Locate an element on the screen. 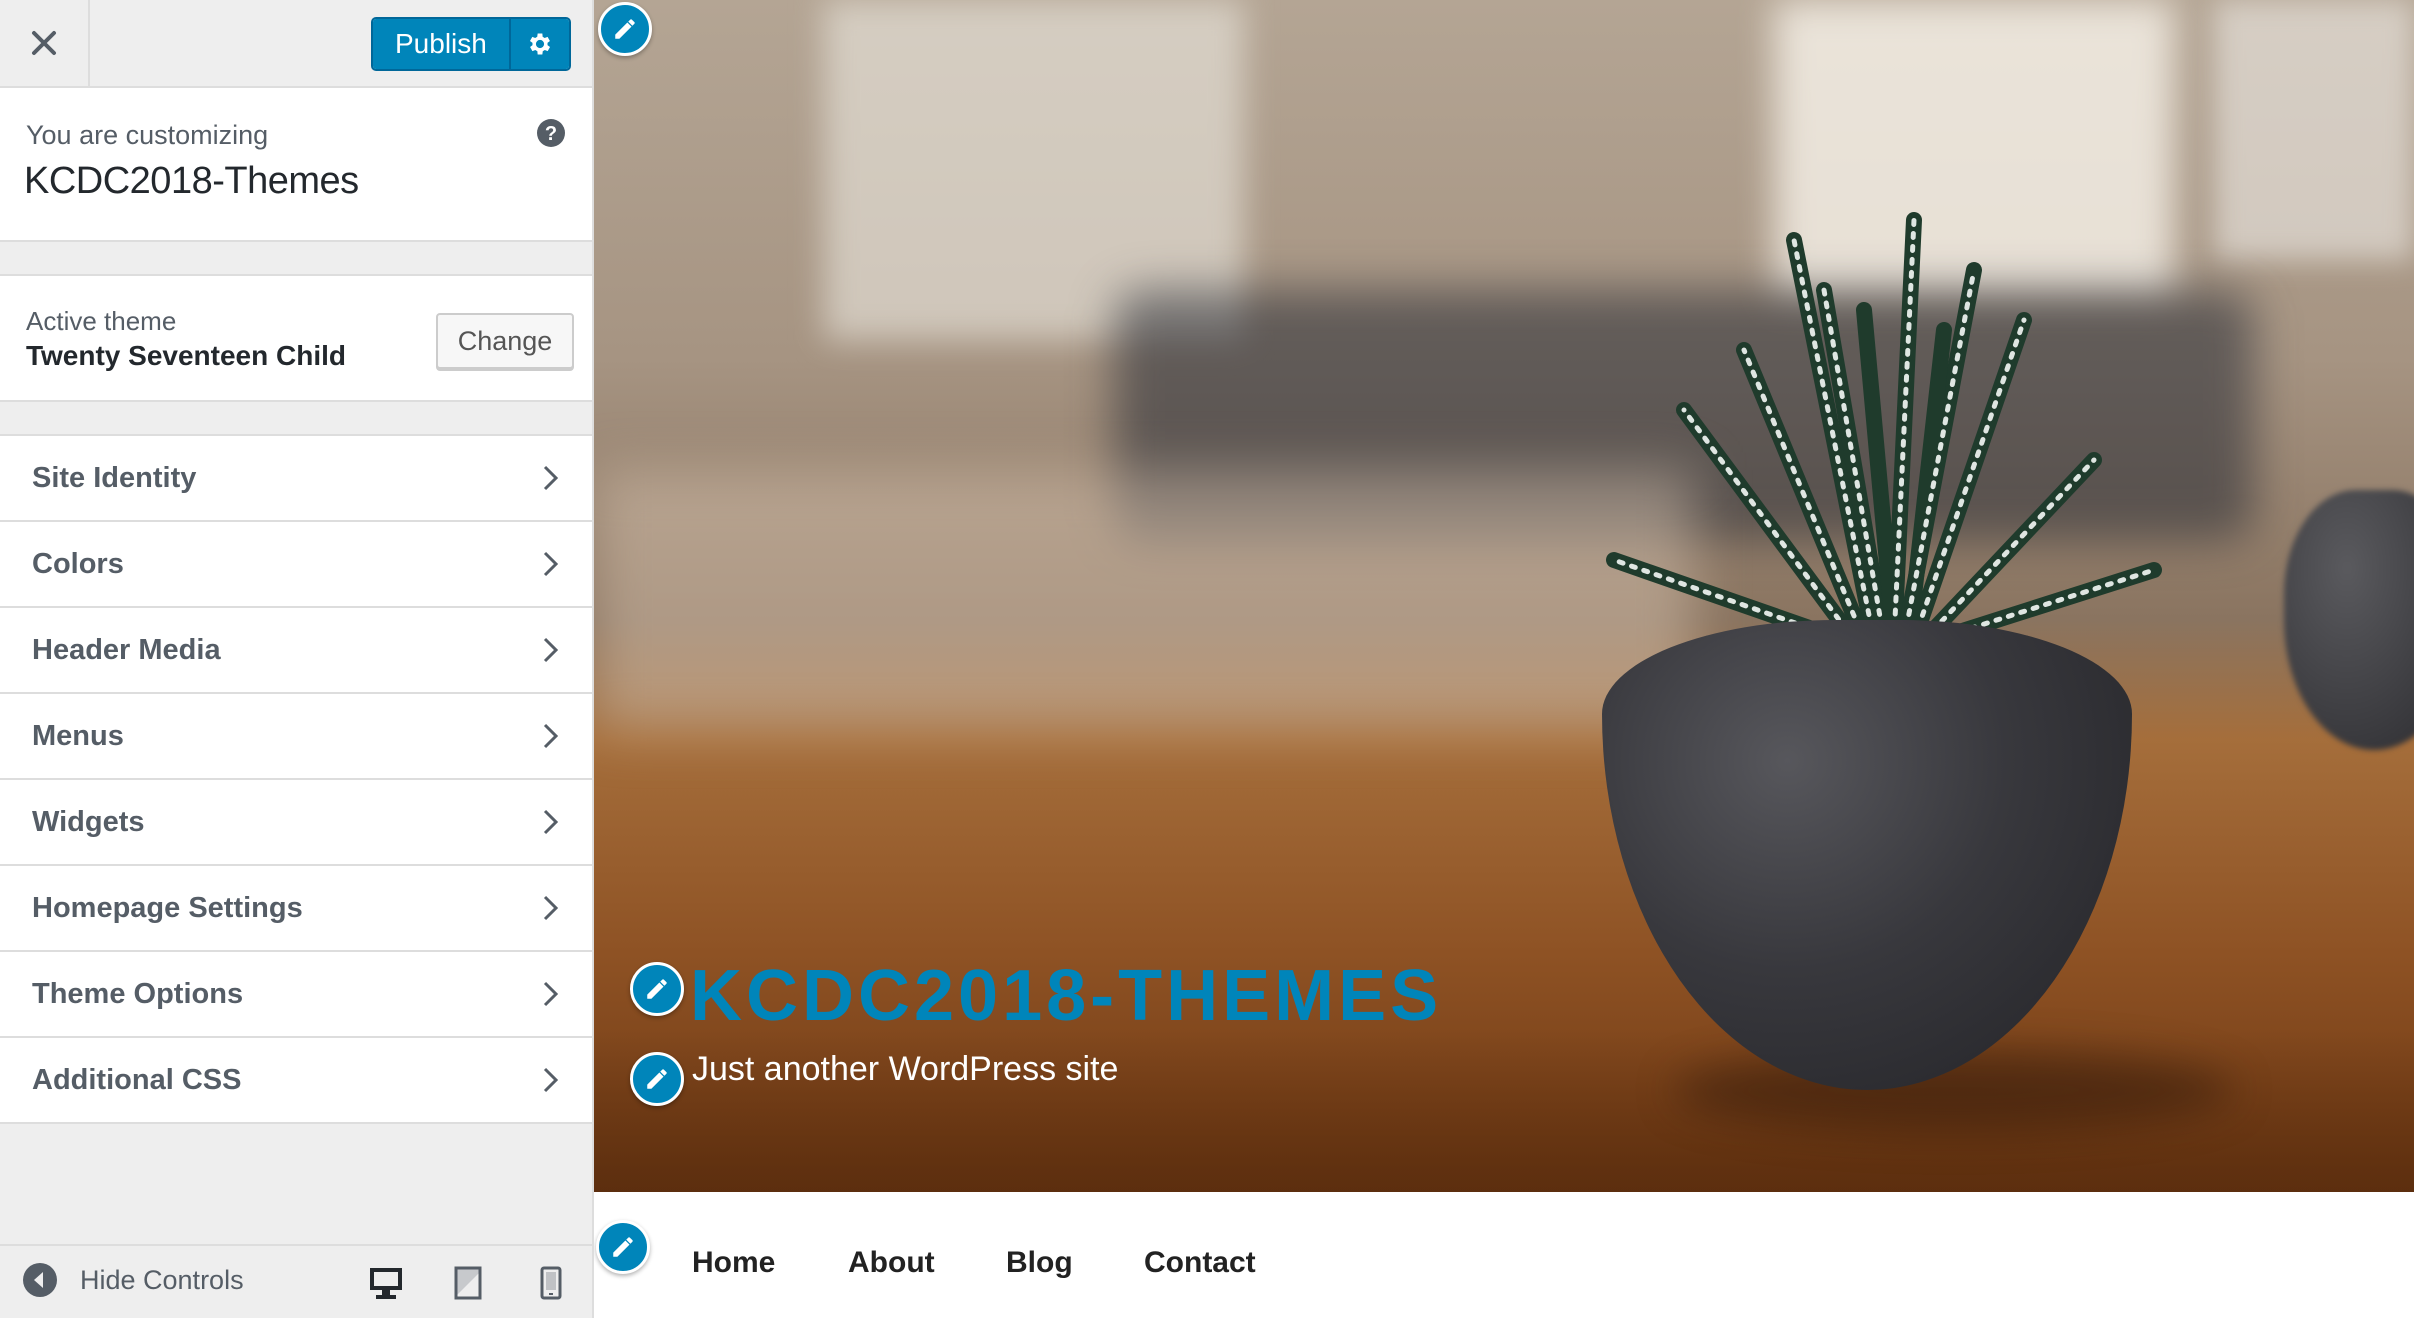  help-icon: ? is located at coordinates (551, 133).